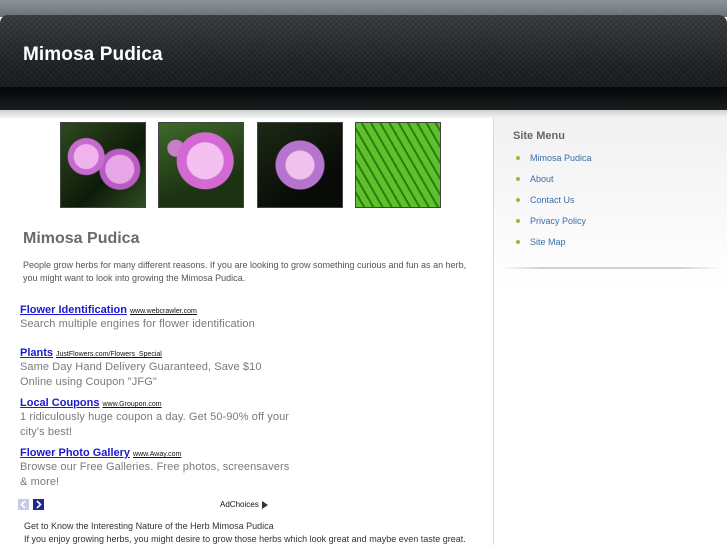 The width and height of the screenshot is (727, 545). What do you see at coordinates (75, 453) in the screenshot?
I see `ad-title-link: Flower Photo Gallery` at bounding box center [75, 453].